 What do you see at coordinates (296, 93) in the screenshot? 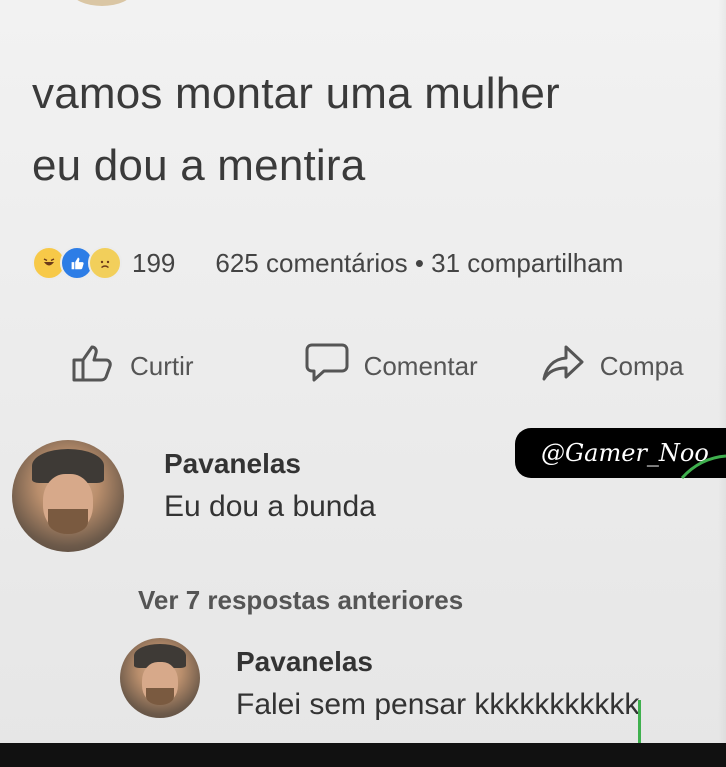
I see `post-line-1: vamos montar uma mulher` at bounding box center [296, 93].